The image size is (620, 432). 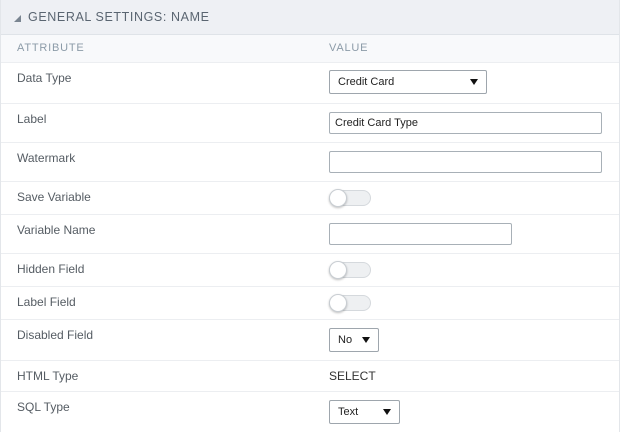 I want to click on row-variable-name: Variable Name, so click(x=310, y=234).